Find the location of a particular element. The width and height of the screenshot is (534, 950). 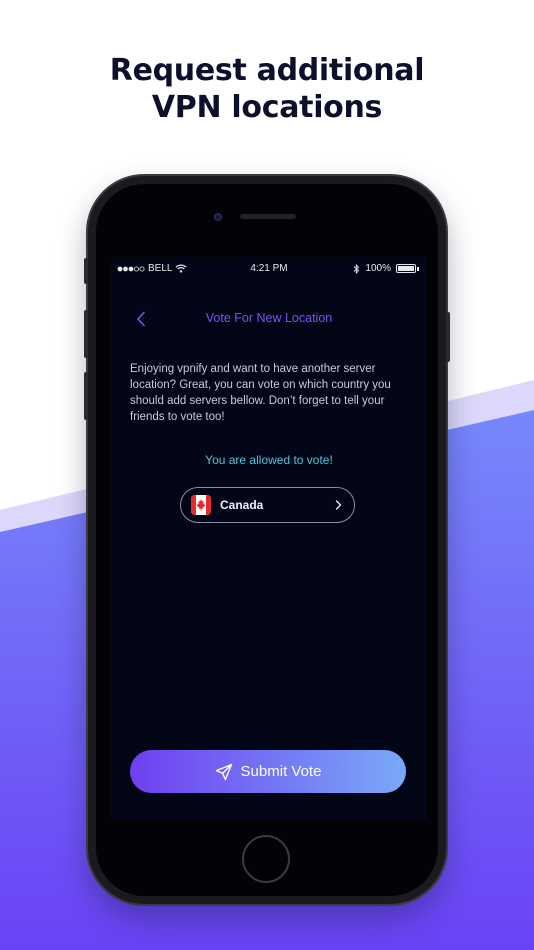

headline-line-1: Request additional is located at coordinates (267, 70).